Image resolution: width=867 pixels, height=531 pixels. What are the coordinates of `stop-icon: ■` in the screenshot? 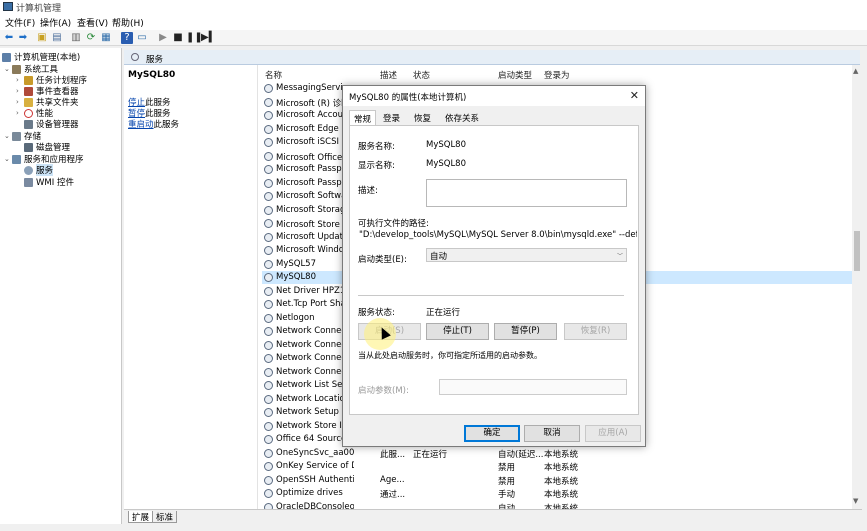 It's located at (178, 38).